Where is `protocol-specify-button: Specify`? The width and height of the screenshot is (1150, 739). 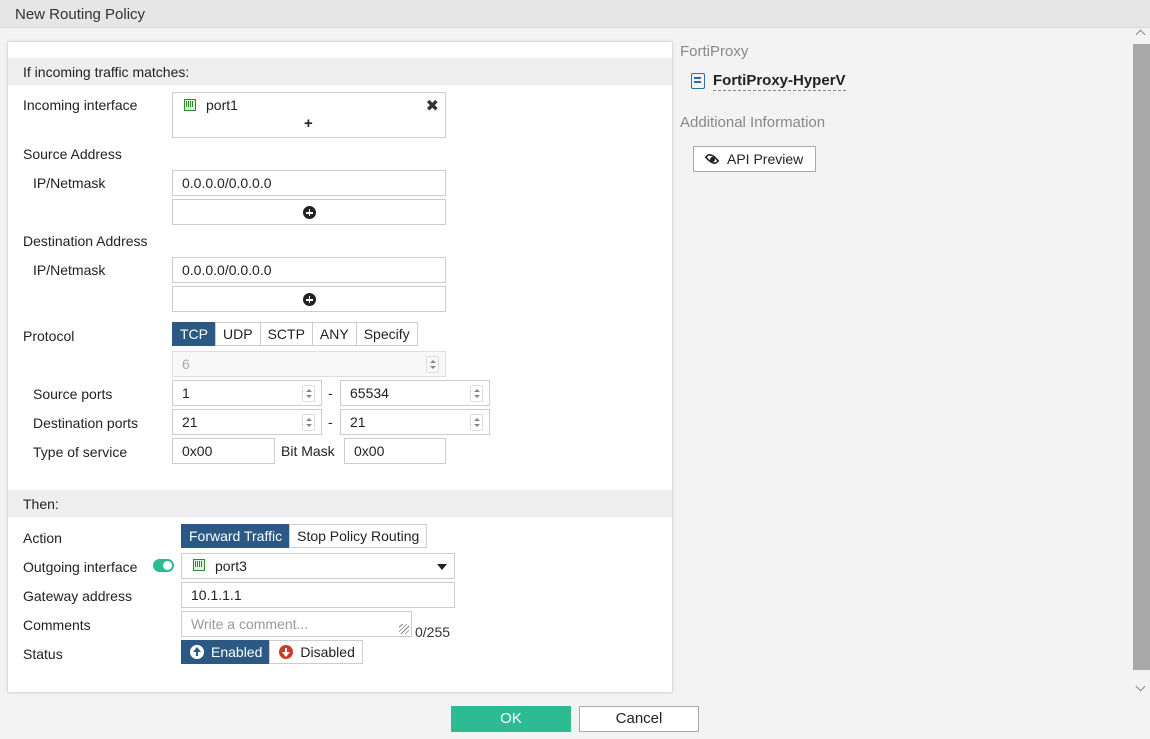 protocol-specify-button: Specify is located at coordinates (386, 334).